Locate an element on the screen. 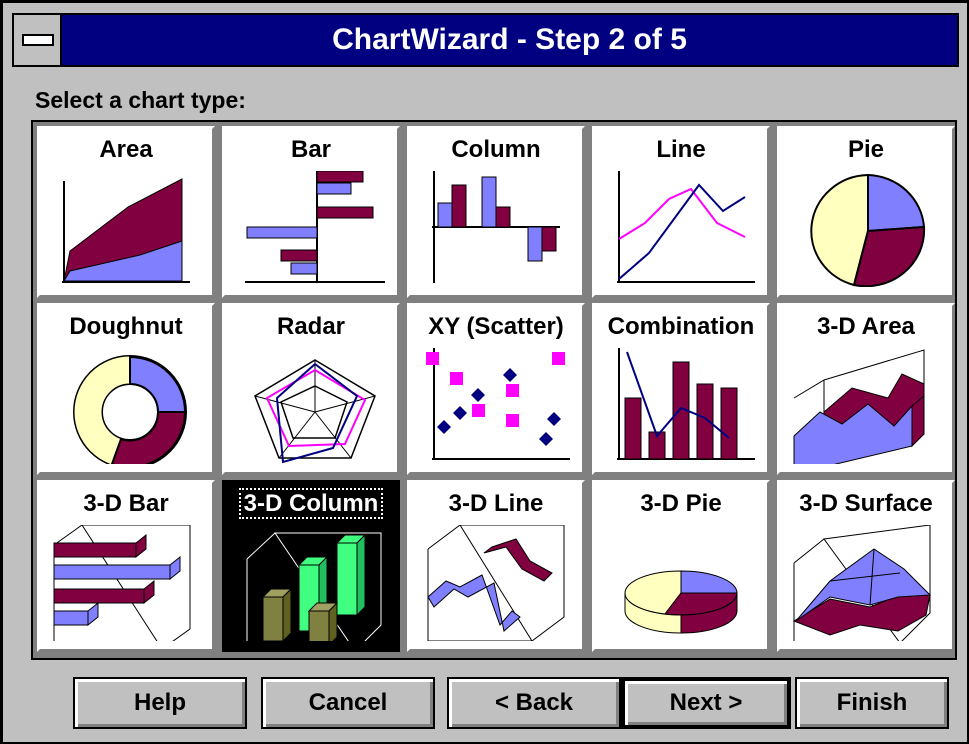 The width and height of the screenshot is (969, 744). area-chart-icon is located at coordinates (126, 230).